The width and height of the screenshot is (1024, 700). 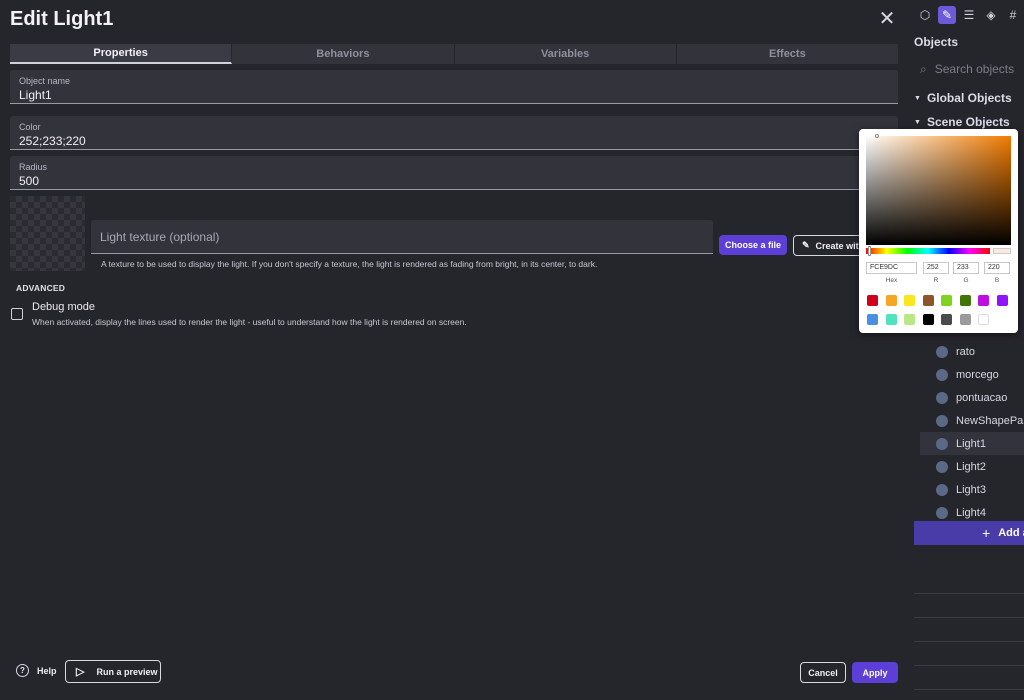 I want to click on object-label: Light3, so click(x=971, y=489).